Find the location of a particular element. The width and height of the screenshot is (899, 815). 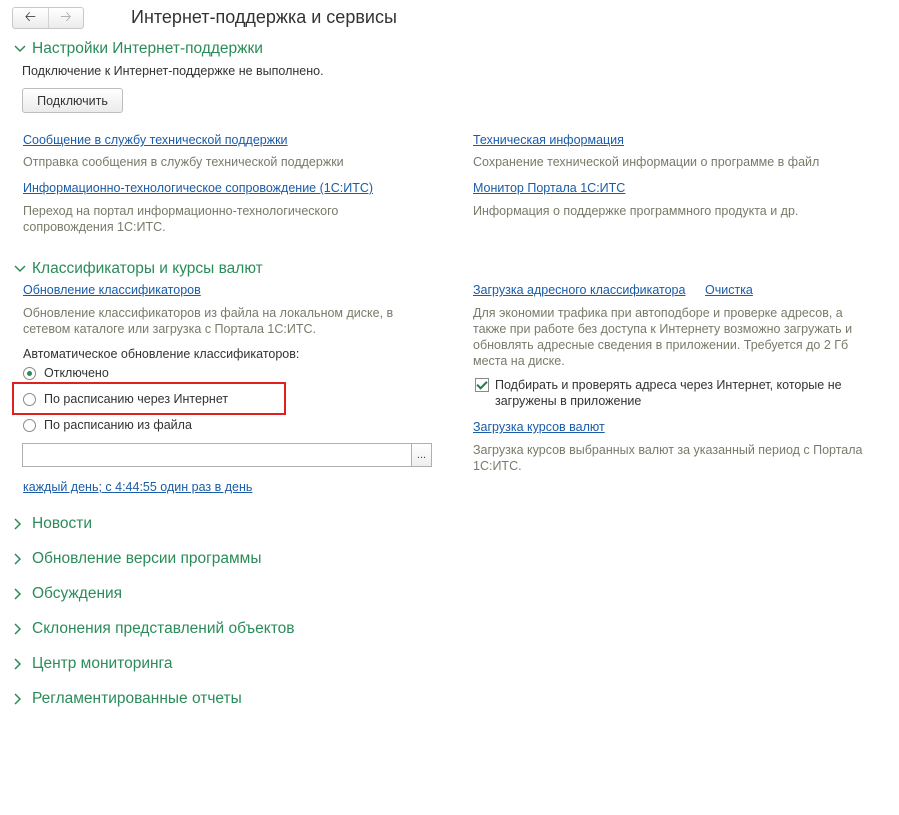

section-news: Новости is located at coordinates (53, 524).